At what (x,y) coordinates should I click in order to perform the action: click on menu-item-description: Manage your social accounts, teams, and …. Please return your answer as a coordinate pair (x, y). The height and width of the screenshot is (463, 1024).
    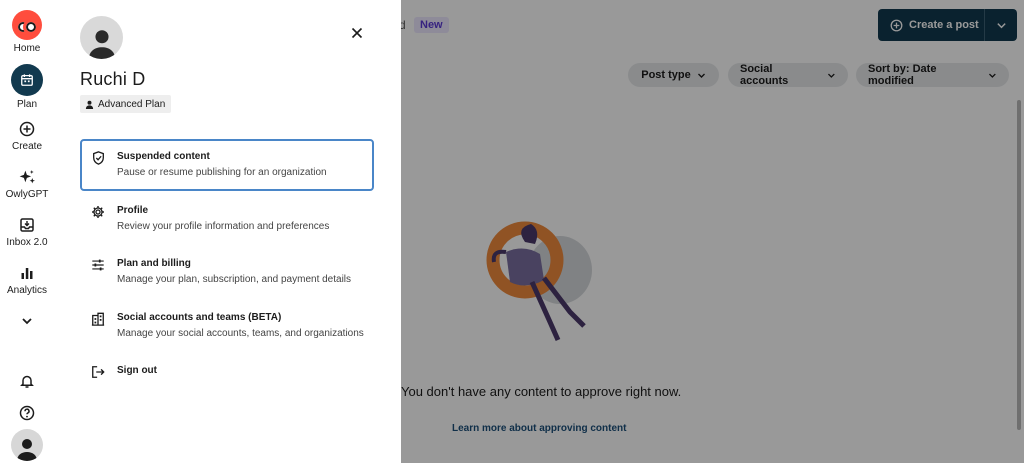
    Looking at the image, I should click on (240, 333).